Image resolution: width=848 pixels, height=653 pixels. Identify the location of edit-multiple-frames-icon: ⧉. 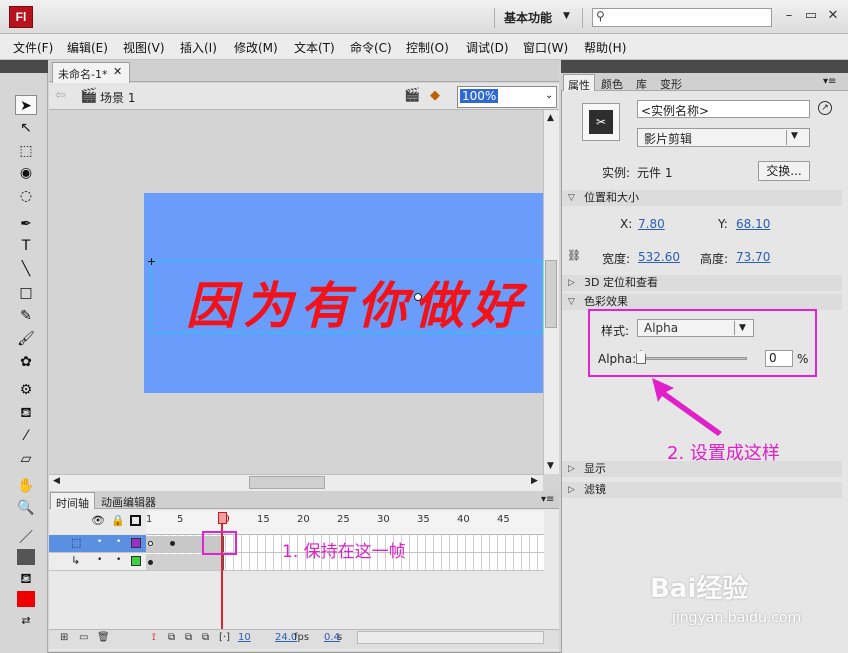
(205, 637).